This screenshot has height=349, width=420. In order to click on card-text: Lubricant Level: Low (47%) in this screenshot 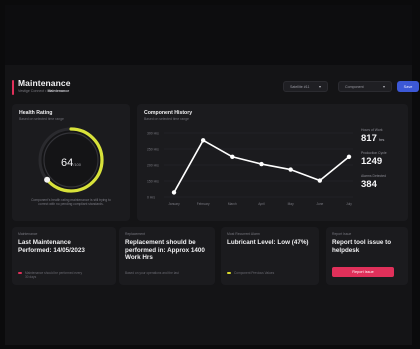, I will do `click(268, 242)`.